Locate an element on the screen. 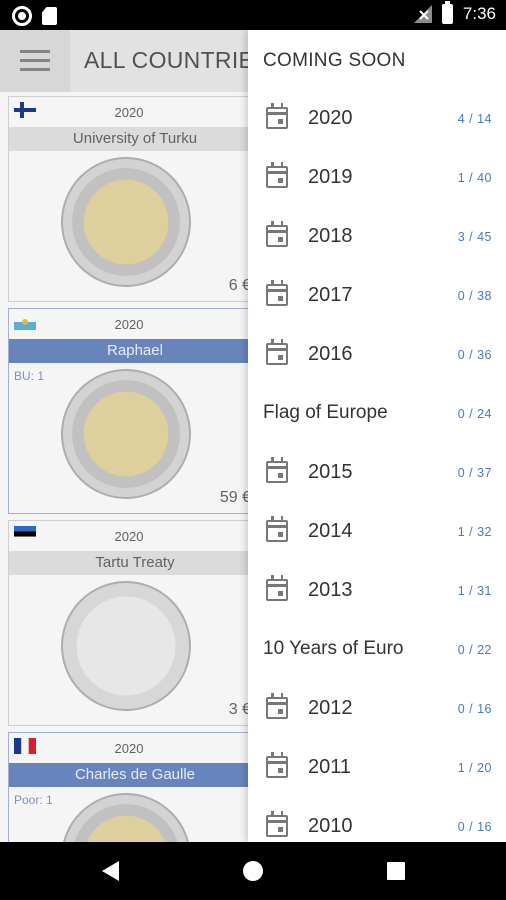  back-icon is located at coordinates (110, 871).